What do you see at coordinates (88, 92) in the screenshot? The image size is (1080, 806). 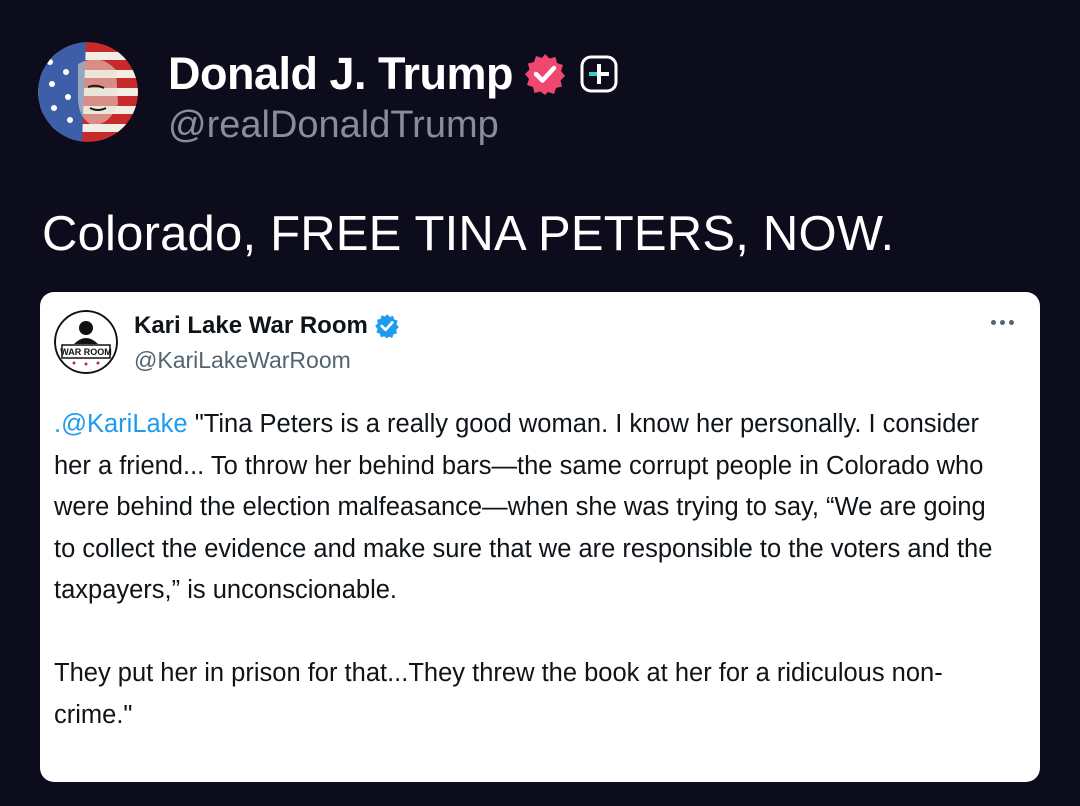 I see `author-avatar` at bounding box center [88, 92].